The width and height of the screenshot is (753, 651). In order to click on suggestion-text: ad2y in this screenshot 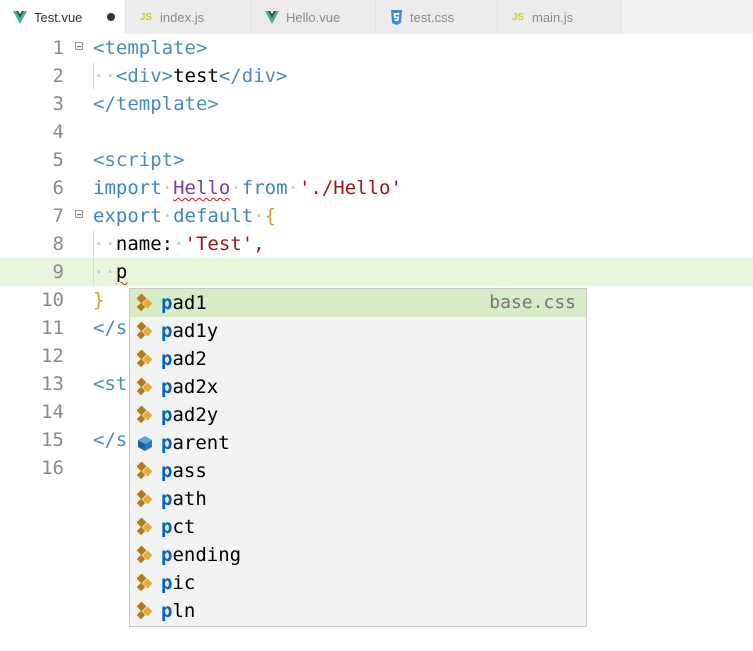, I will do `click(195, 415)`.